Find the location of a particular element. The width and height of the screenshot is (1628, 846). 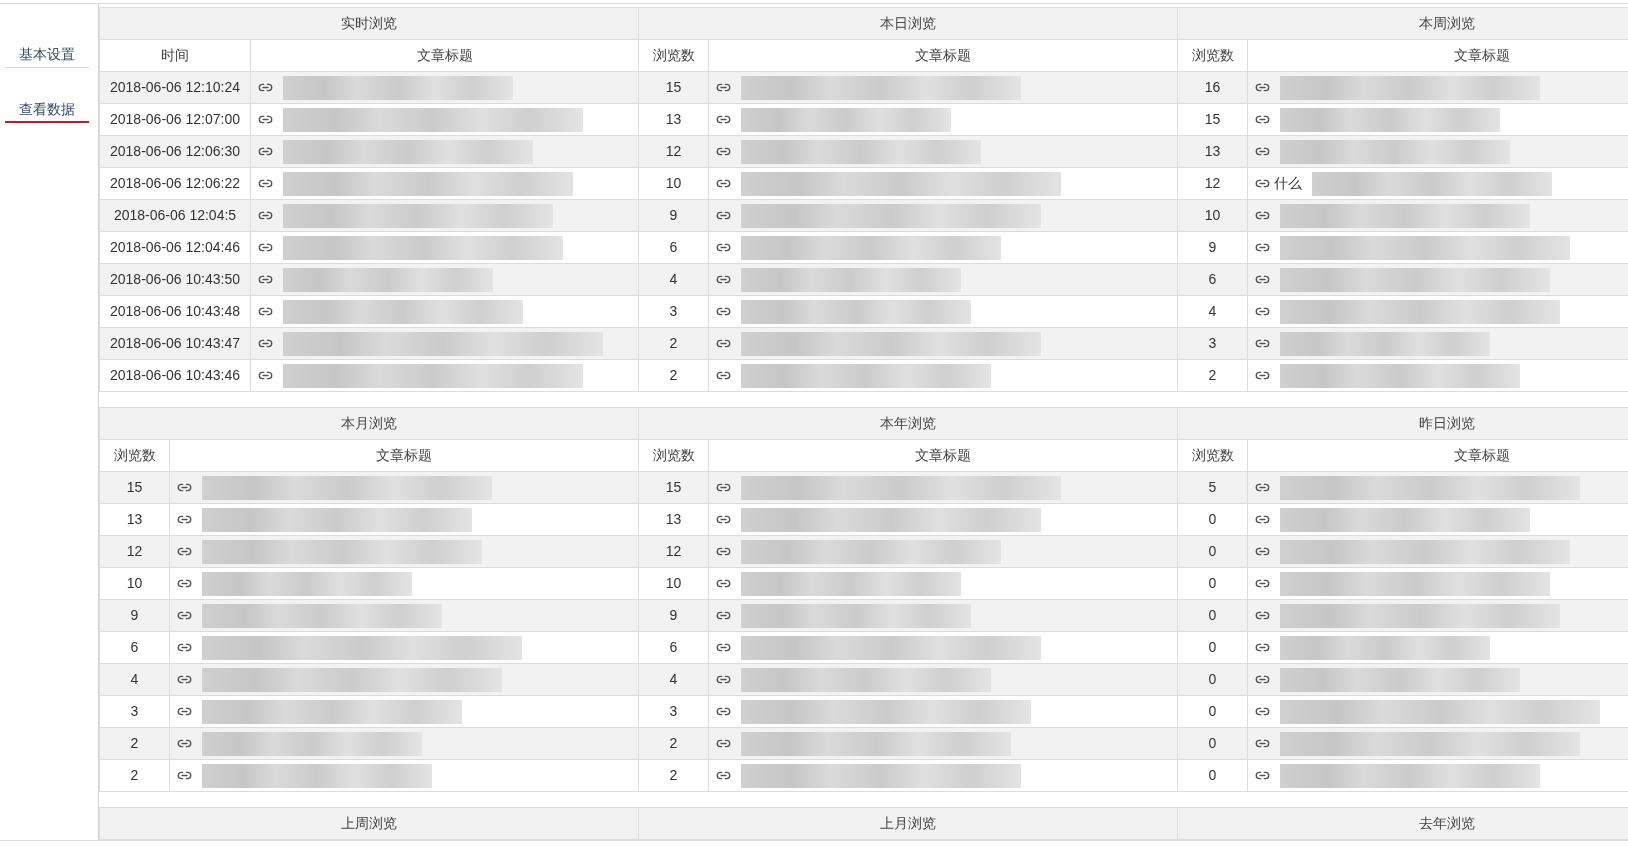

panel-title: 实时浏览 is located at coordinates (369, 23).